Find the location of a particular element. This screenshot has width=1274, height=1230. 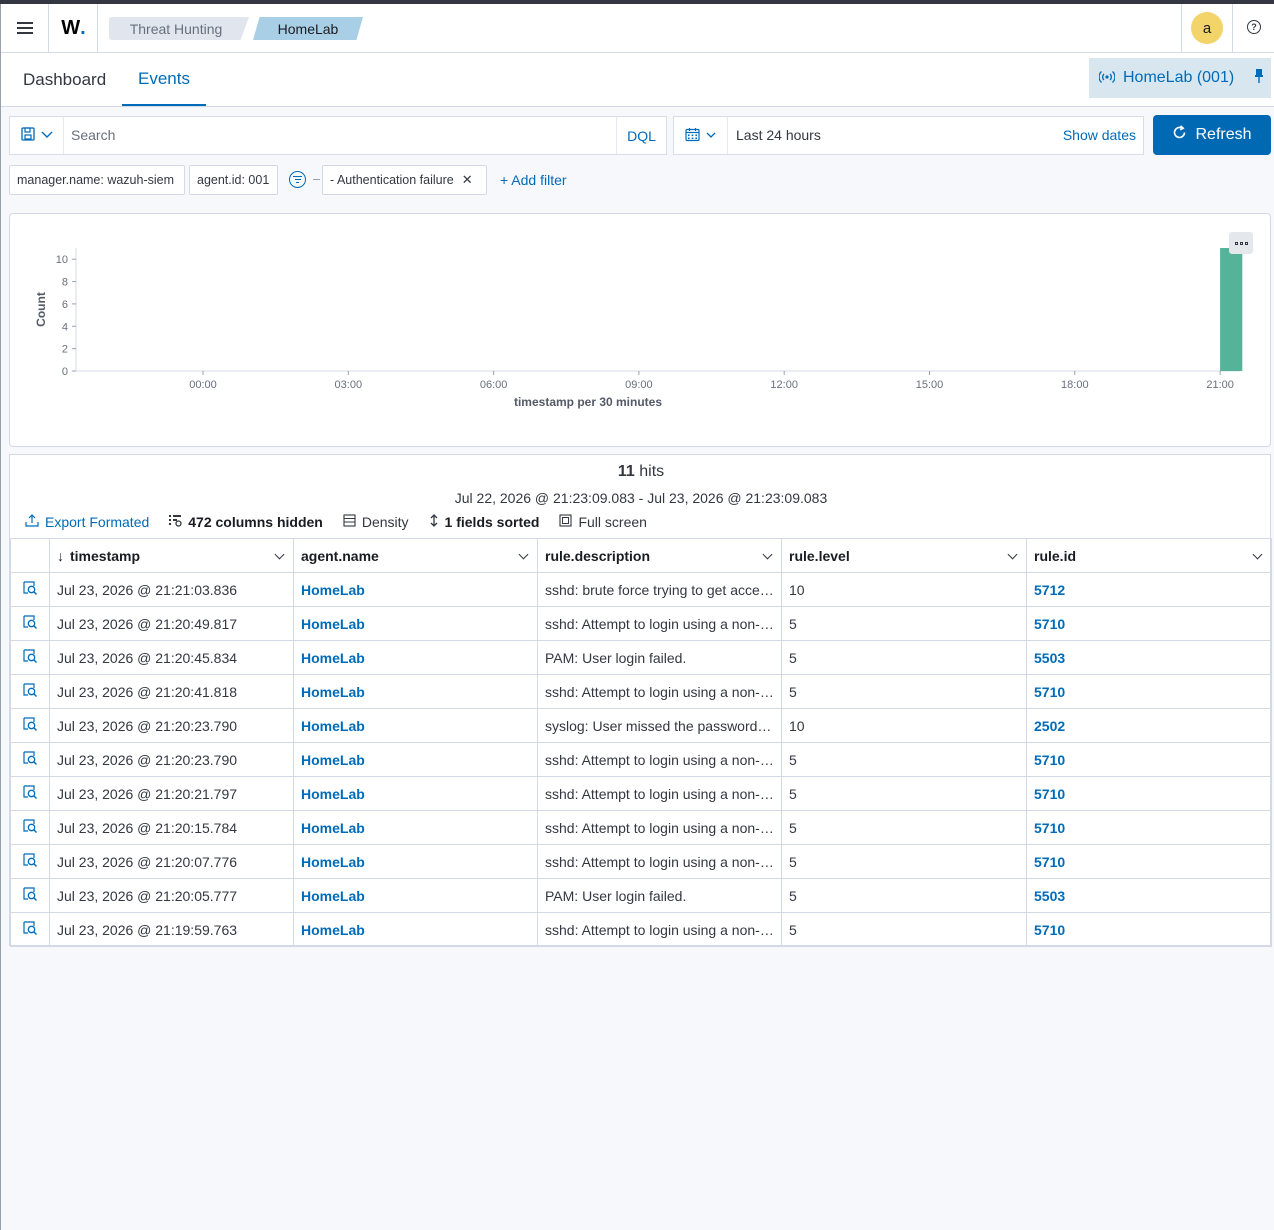

export-button: Export Formated is located at coordinates (87, 522).